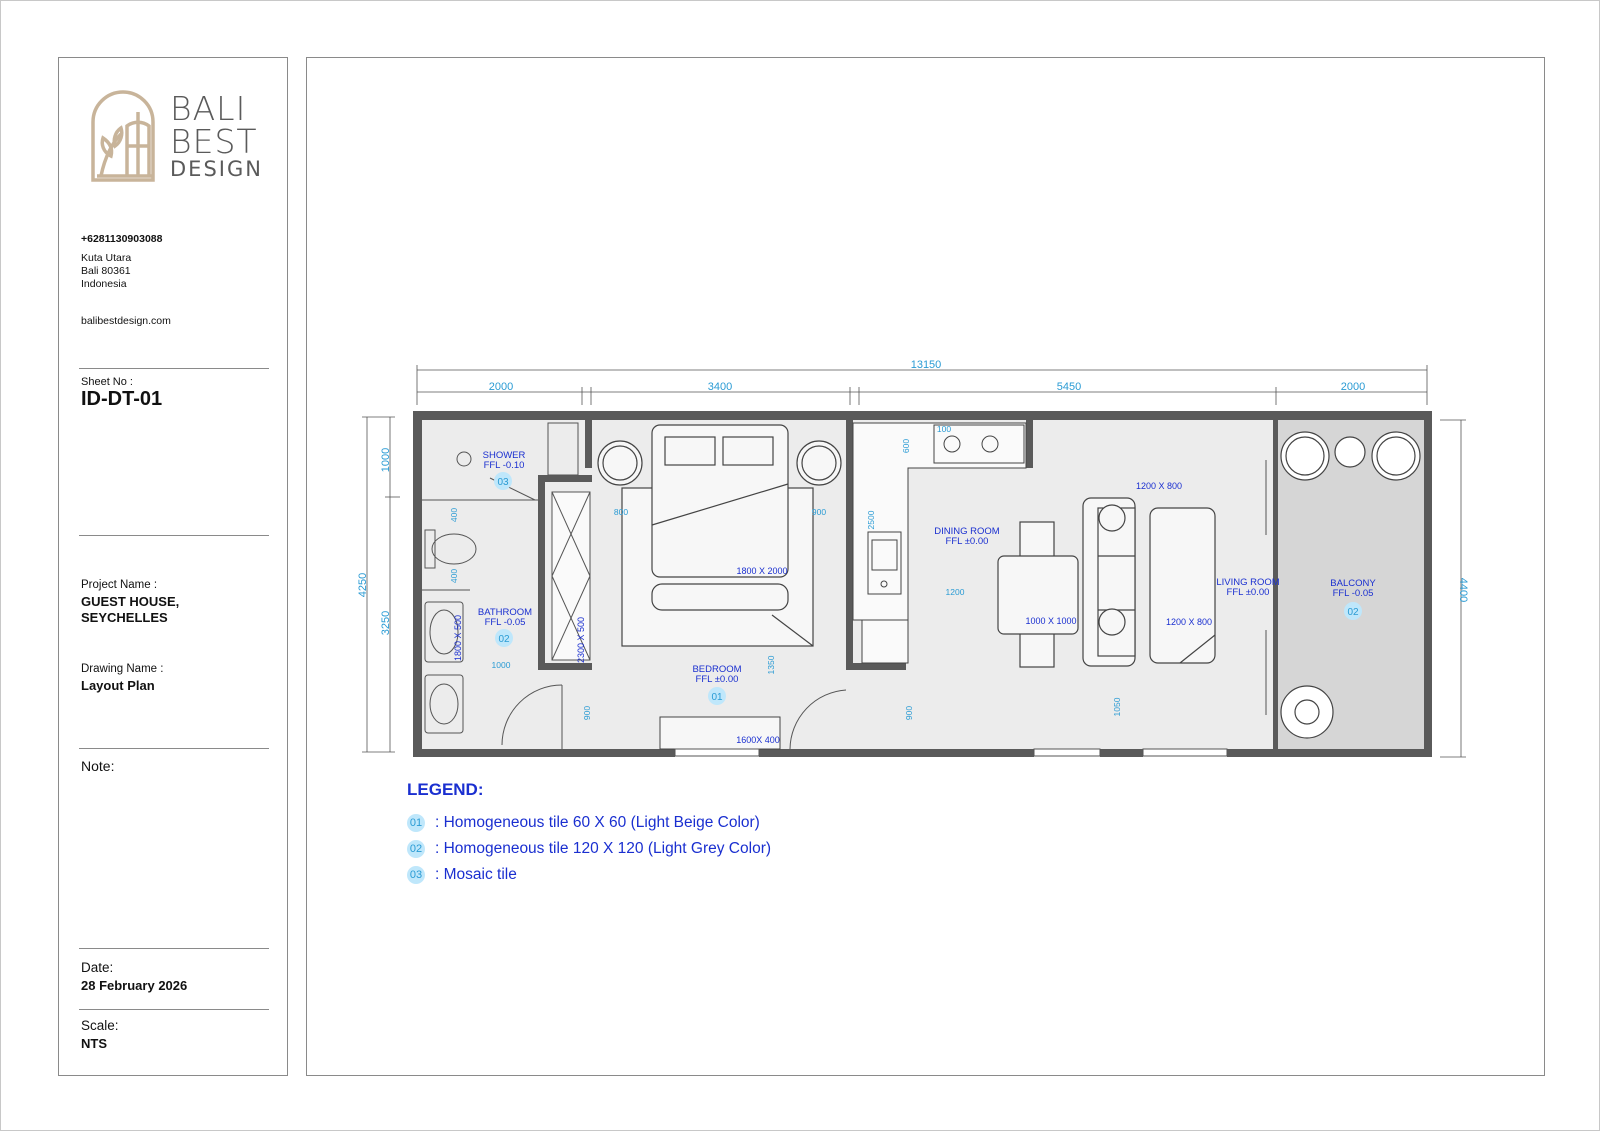 This screenshot has width=1600, height=1131. Describe the element at coordinates (589, 875) in the screenshot. I see `legend-item: 03 : Mosaic tile` at that location.